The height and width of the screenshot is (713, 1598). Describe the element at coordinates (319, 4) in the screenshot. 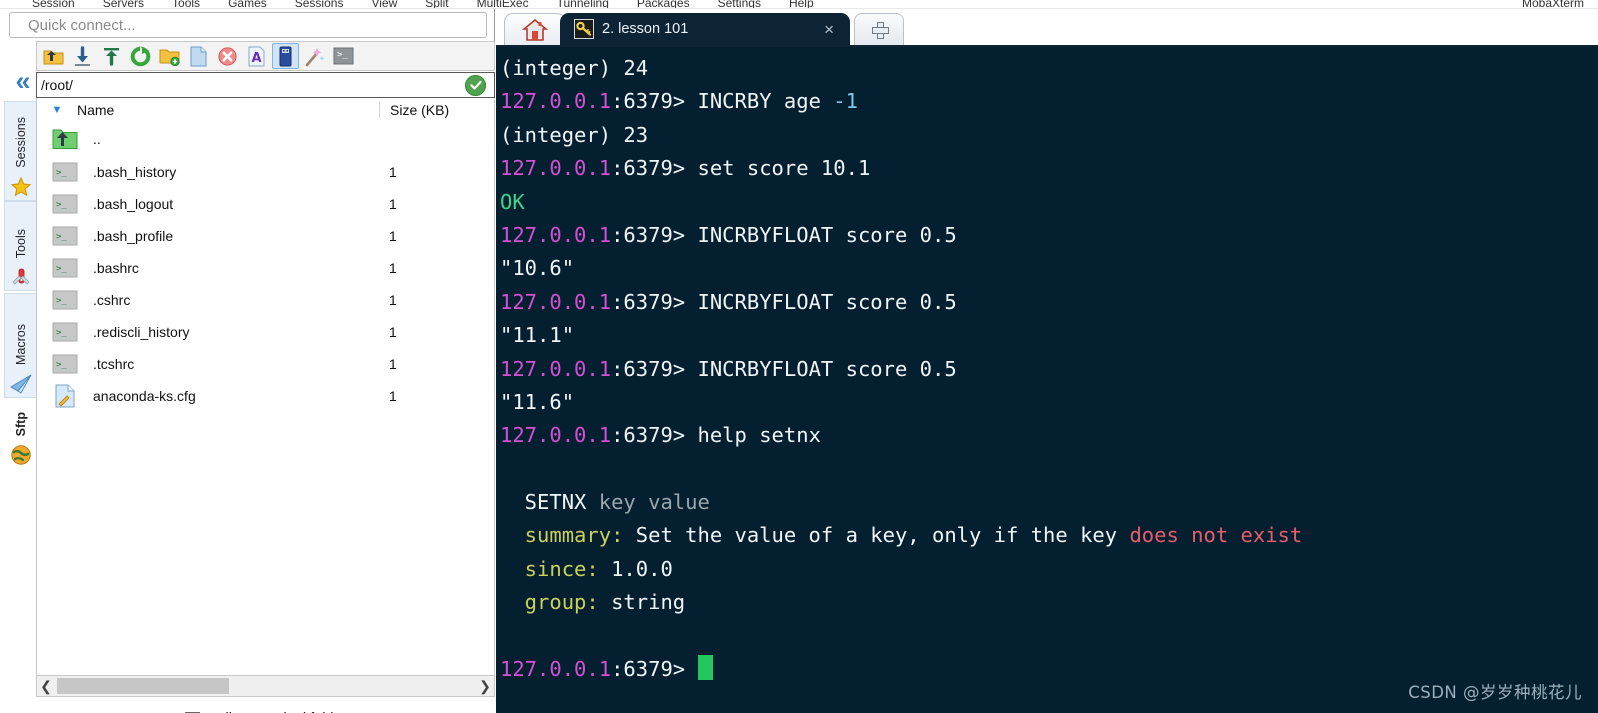

I see `menu-item-sessions: Sessions` at that location.